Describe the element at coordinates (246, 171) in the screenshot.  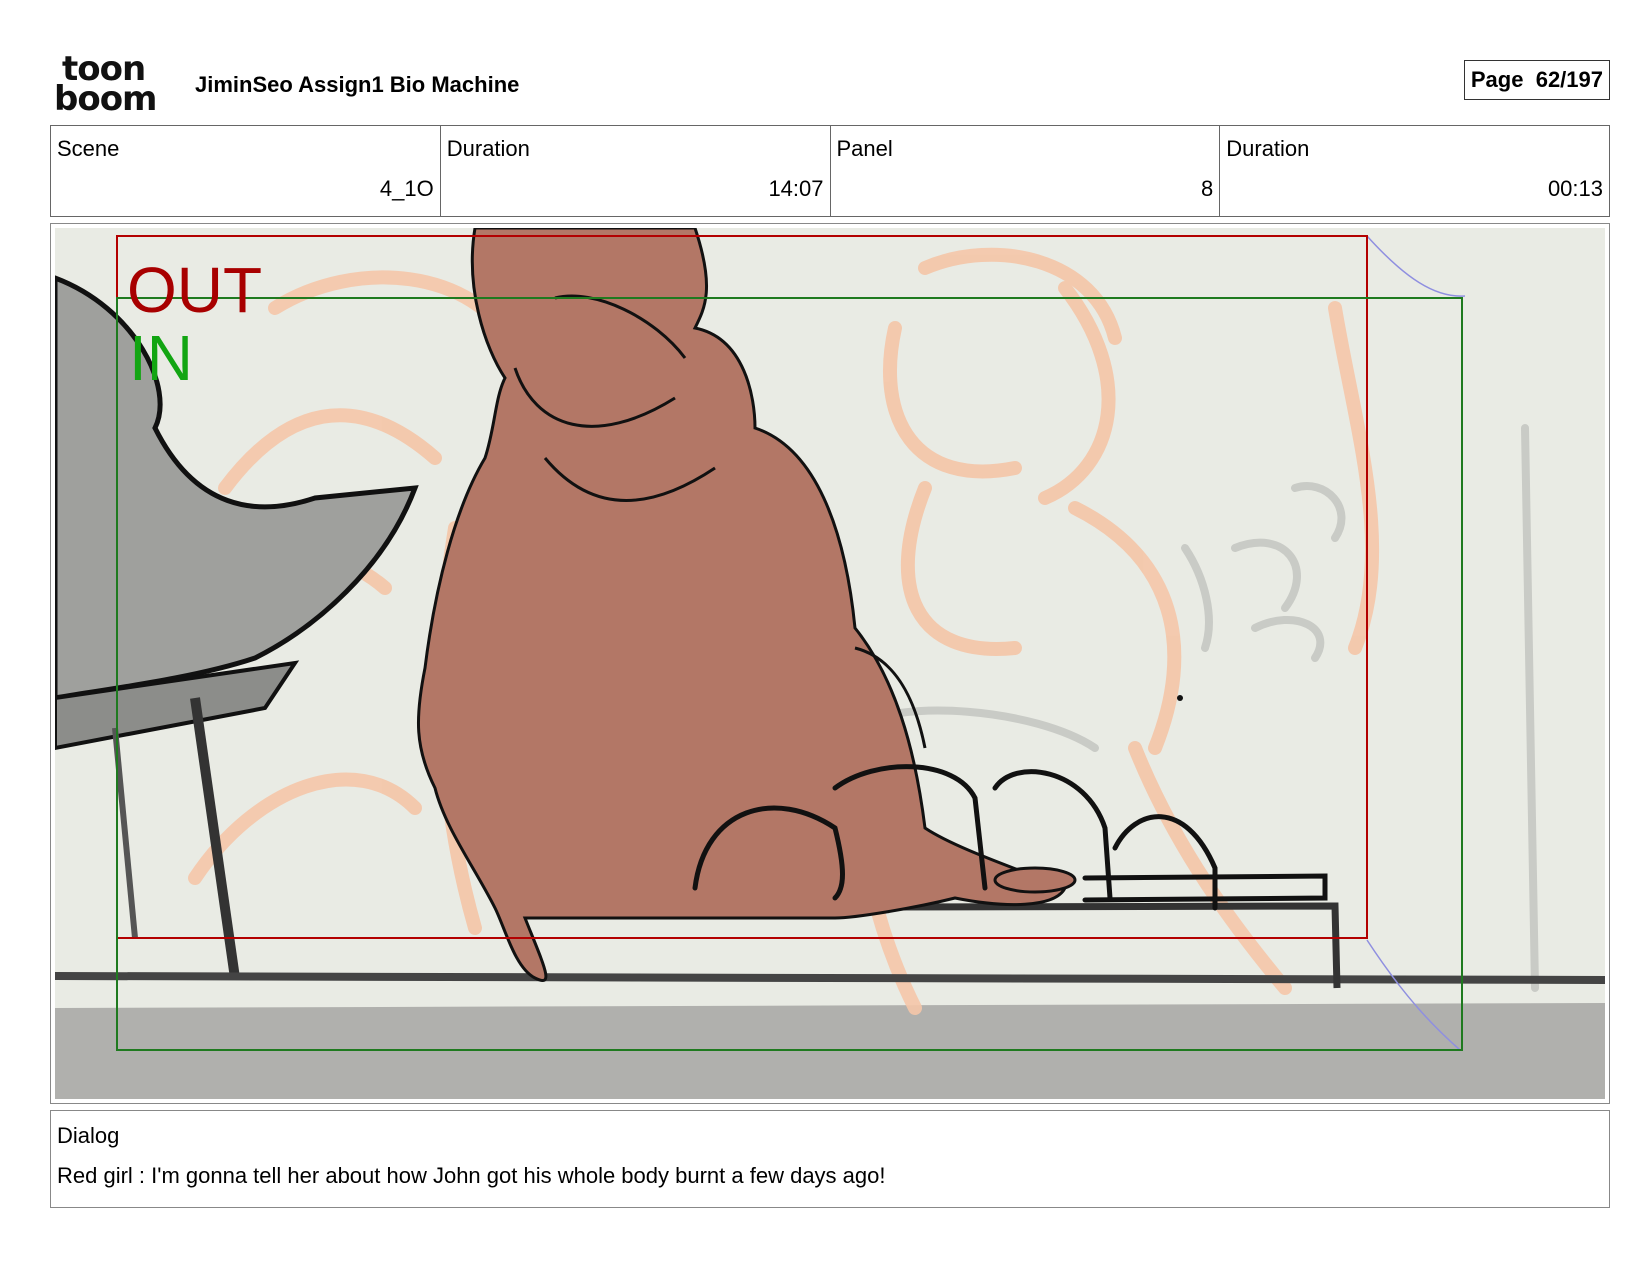
I see `scene-cell: Scene 4_1O` at that location.